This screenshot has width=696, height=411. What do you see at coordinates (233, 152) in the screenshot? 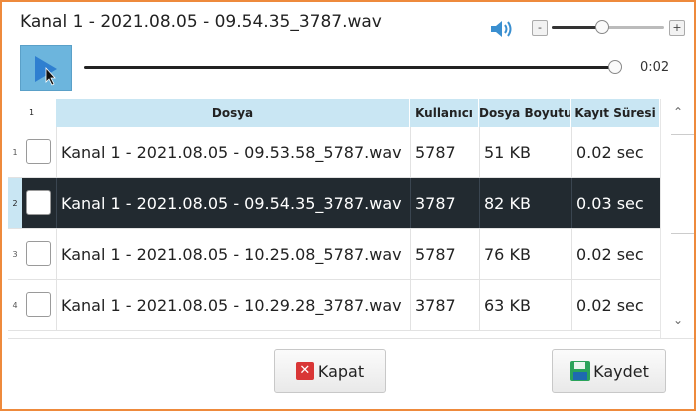
I see `cell-dosya: Kanal 1 - 2021.08.05 - 09.53.58_5787.wav` at bounding box center [233, 152].